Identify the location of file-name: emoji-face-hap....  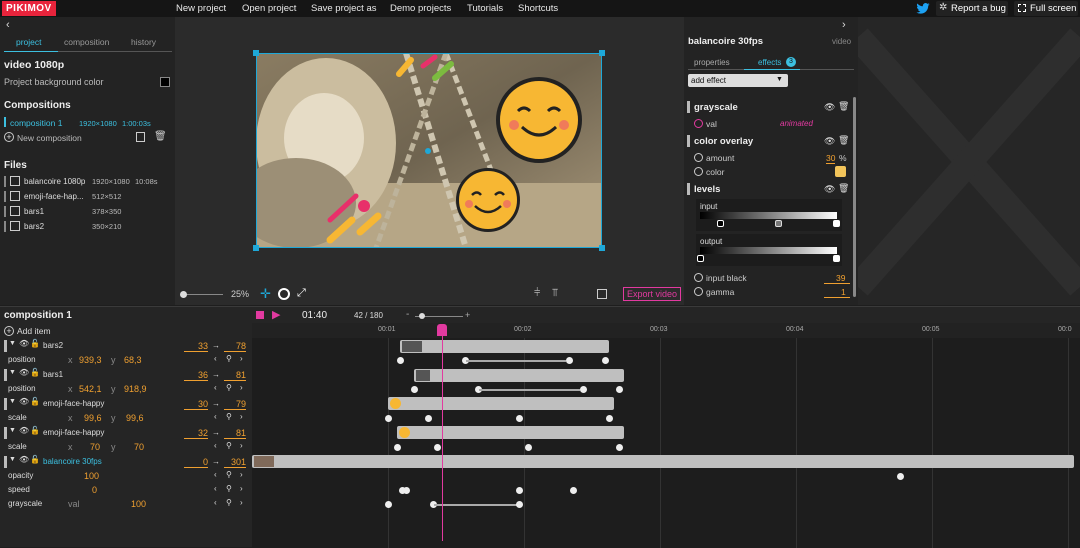
(54, 196).